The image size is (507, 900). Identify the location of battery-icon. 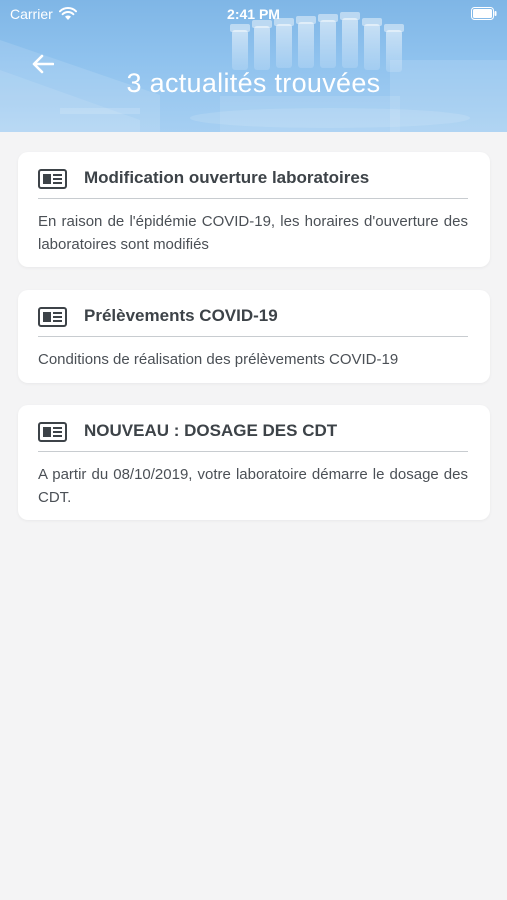
(484, 13).